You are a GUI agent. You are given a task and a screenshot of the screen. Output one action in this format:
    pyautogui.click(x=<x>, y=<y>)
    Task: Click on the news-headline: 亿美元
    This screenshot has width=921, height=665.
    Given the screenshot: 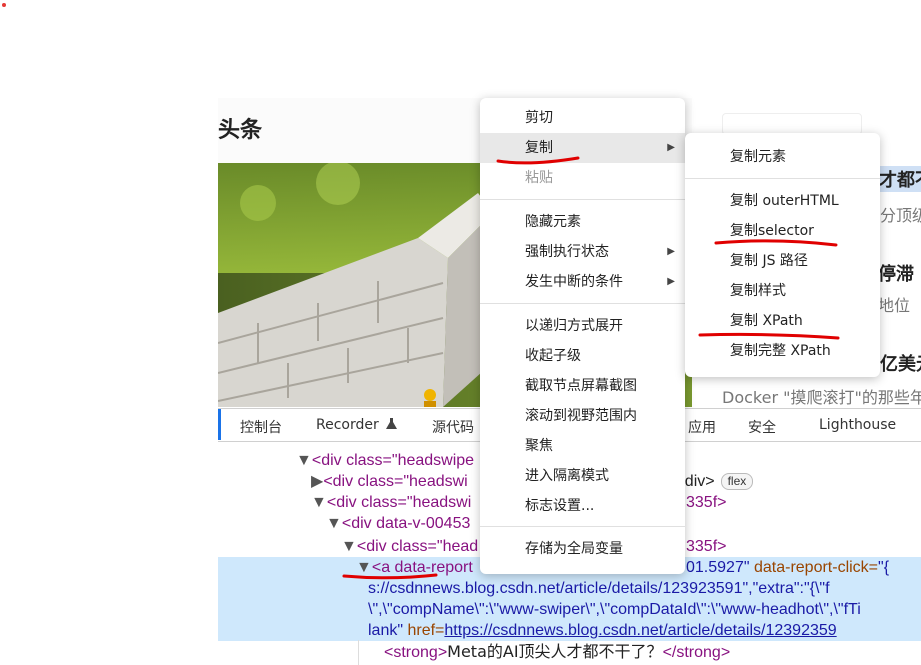 What is the action you would take?
    pyautogui.click(x=900, y=363)
    